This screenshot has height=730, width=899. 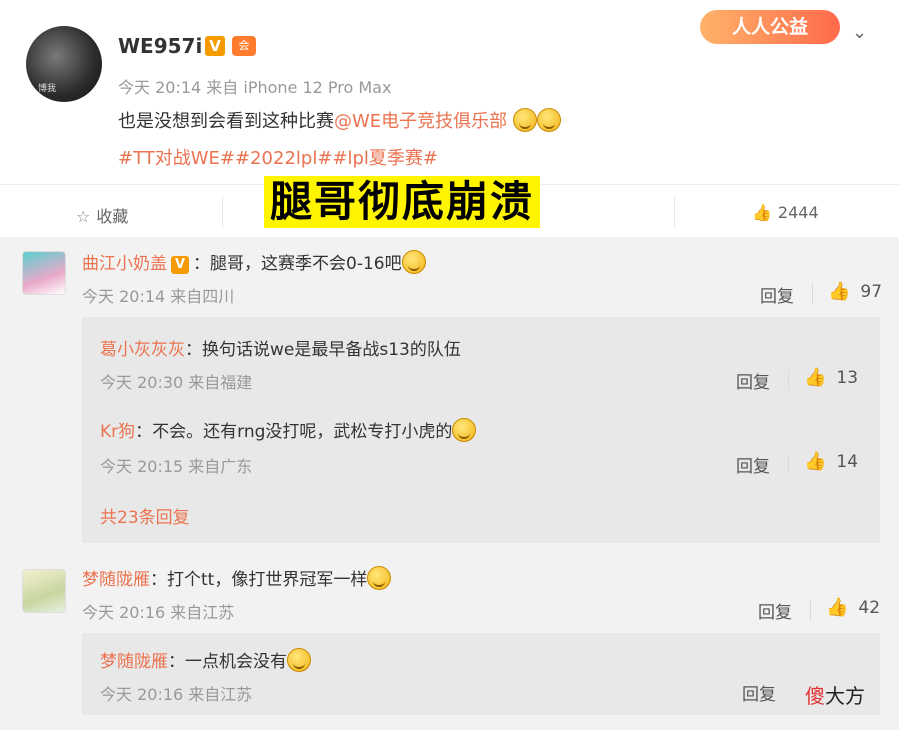 I want to click on chevron-down-icon: ⌄, so click(x=859, y=32).